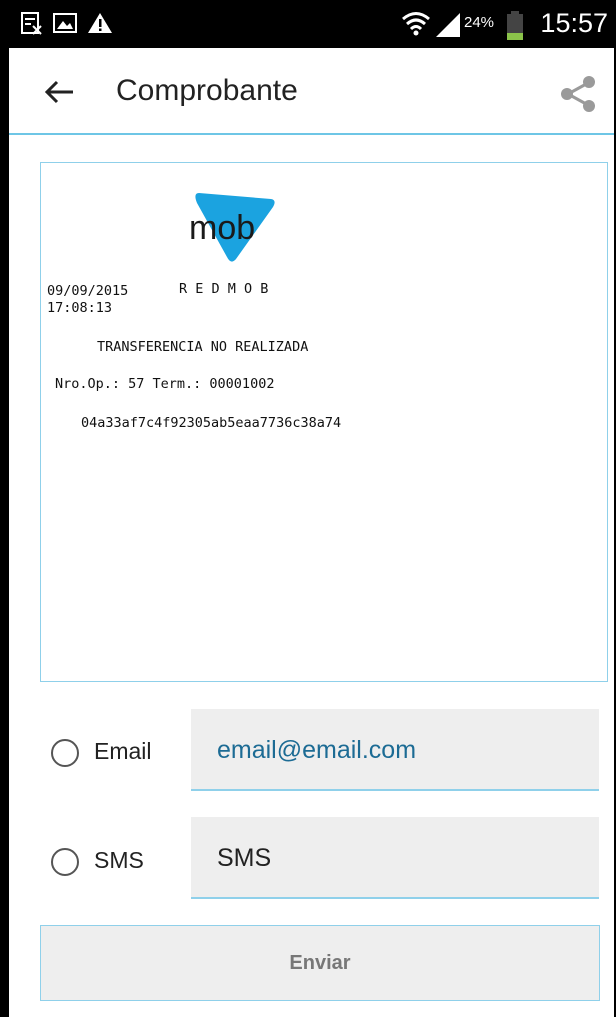 This screenshot has width=616, height=1017. I want to click on receipt-time: 17:08:13, so click(80, 308).